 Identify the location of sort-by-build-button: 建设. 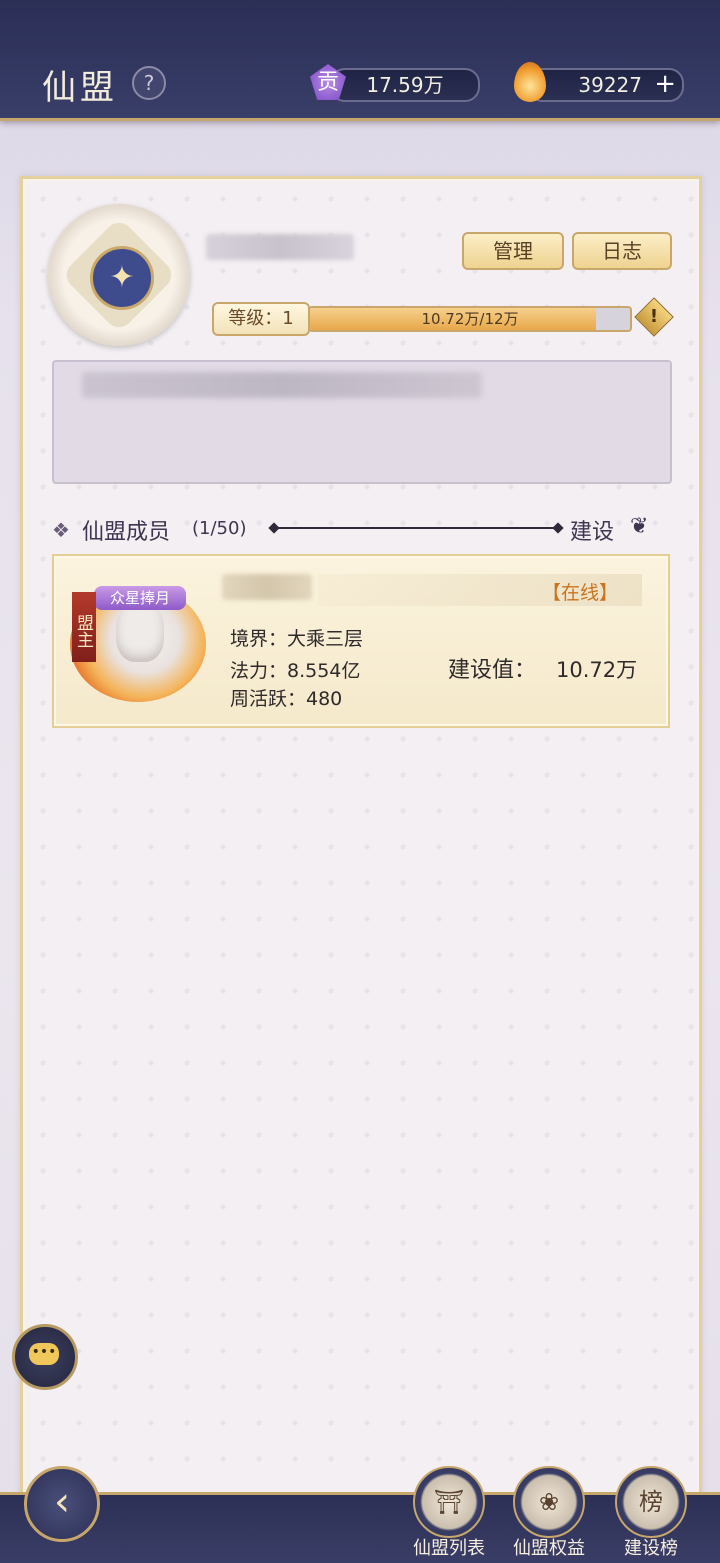
(592, 530).